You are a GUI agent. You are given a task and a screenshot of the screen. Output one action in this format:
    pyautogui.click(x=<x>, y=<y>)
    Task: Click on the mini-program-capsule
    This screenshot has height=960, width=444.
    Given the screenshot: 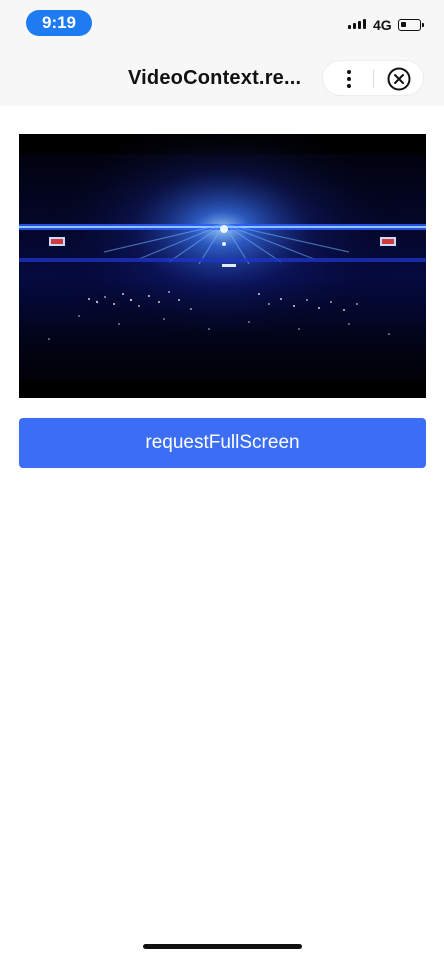 What is the action you would take?
    pyautogui.click(x=373, y=78)
    